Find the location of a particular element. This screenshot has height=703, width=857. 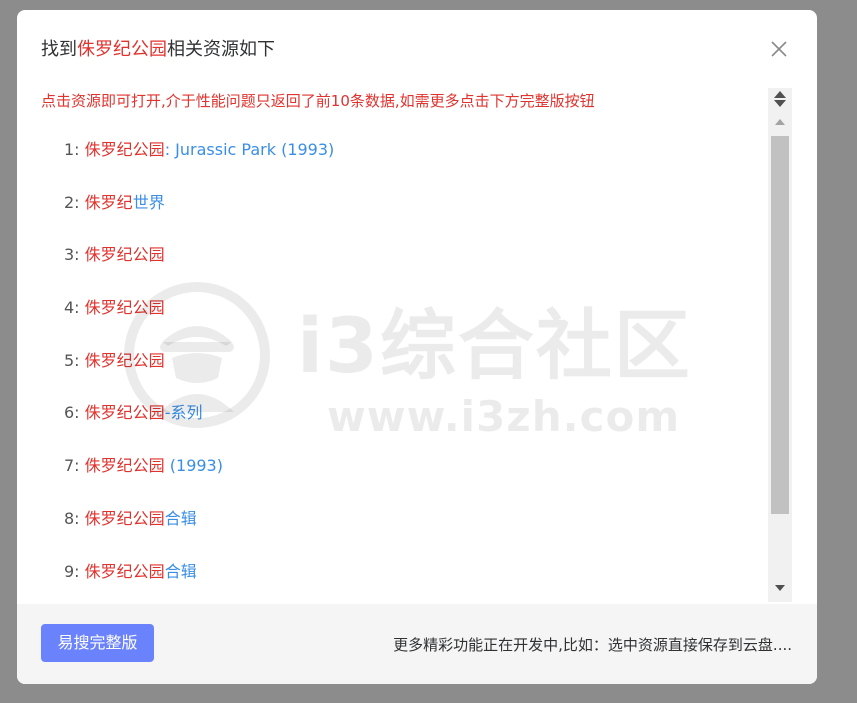

notice-text: 点击资源即可打开,介于性能问题只返回了前10条数据,如需更多点击下方完整版按钮 is located at coordinates (318, 101).